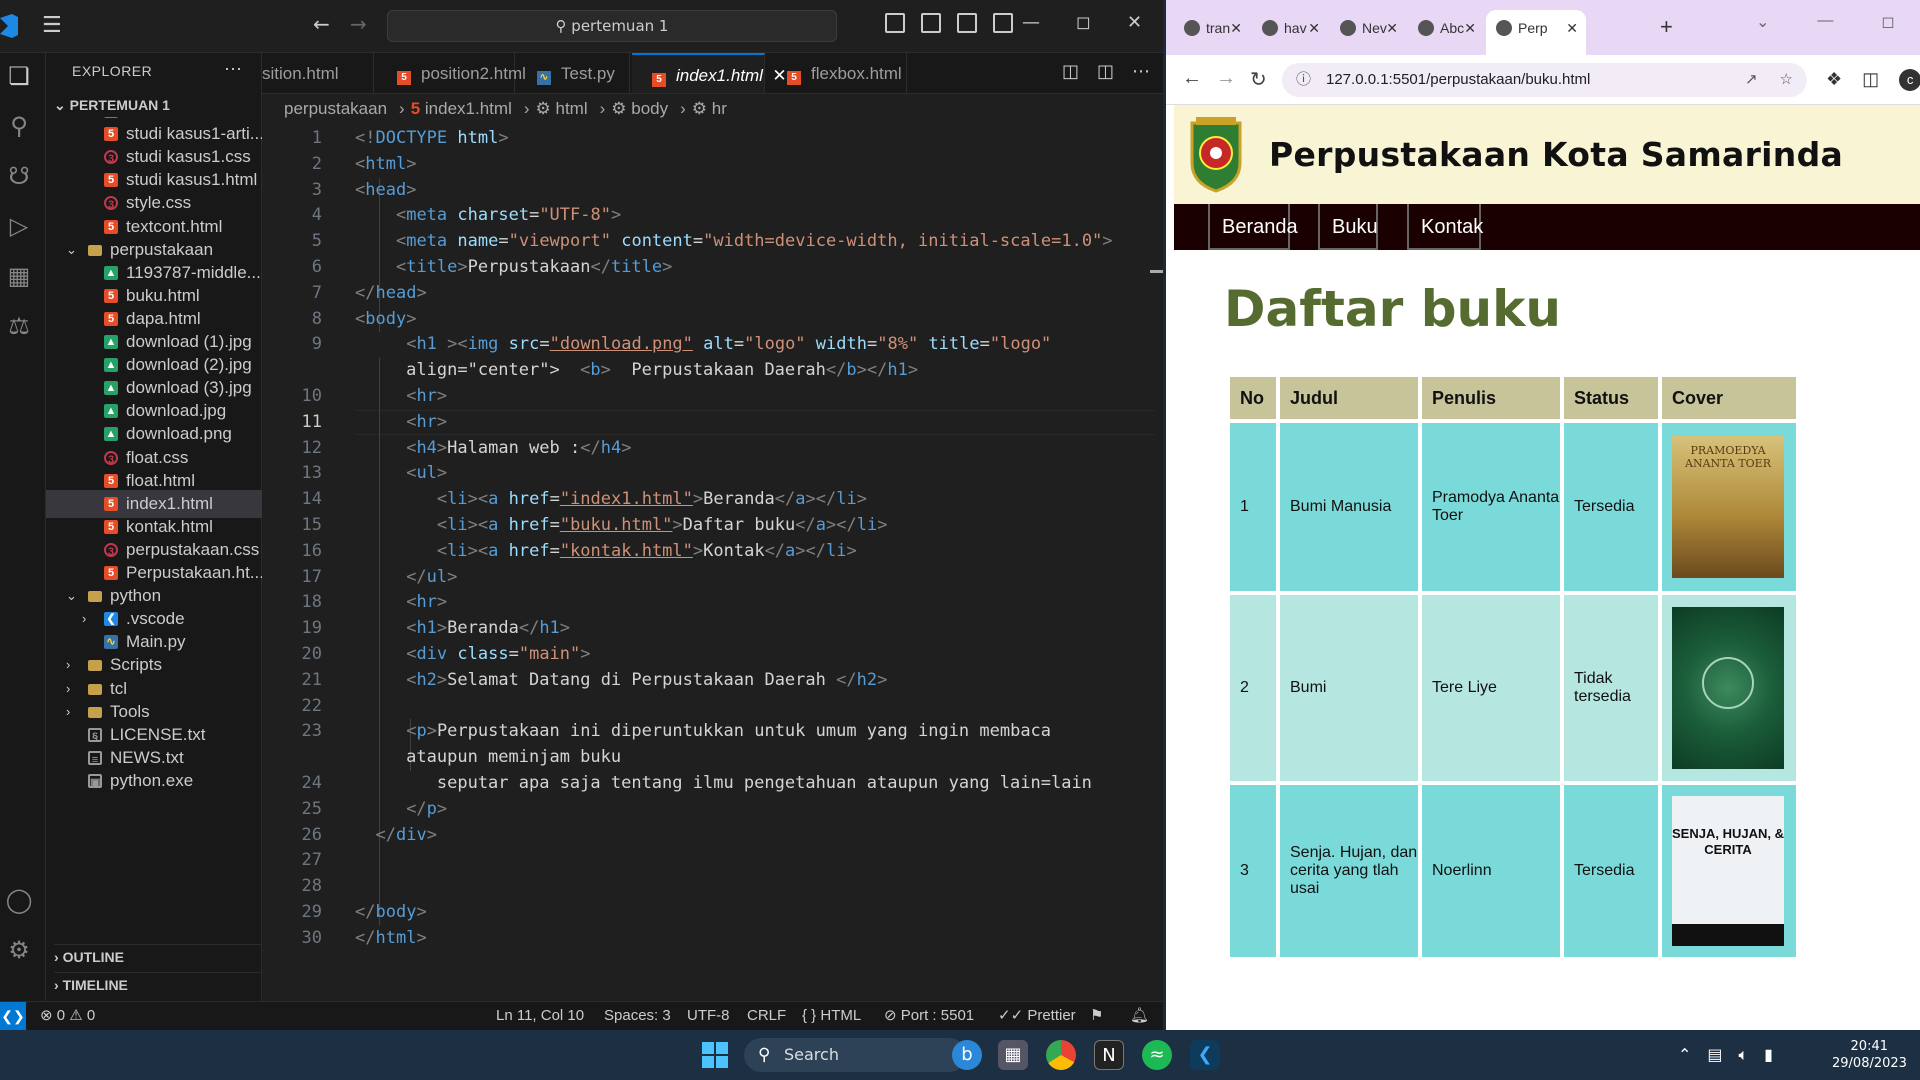 This screenshot has width=1920, height=1080. I want to click on extensions-puzzle-icon: ❖, so click(1834, 80).